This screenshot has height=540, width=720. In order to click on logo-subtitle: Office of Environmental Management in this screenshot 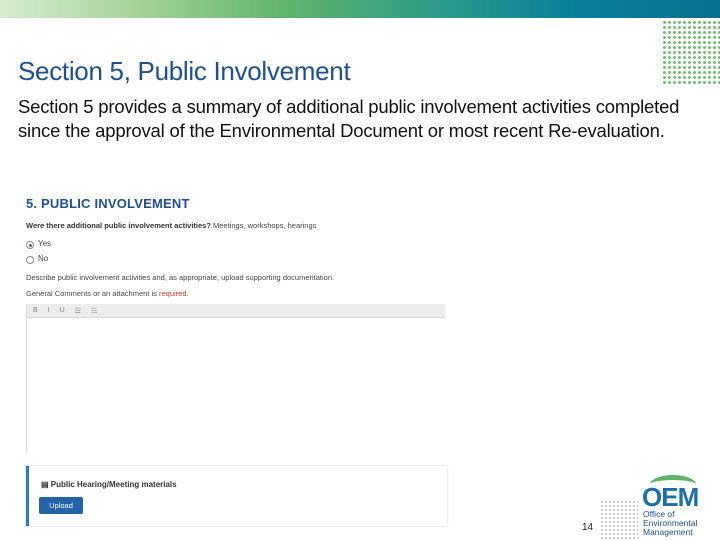, I will do `click(670, 523)`.